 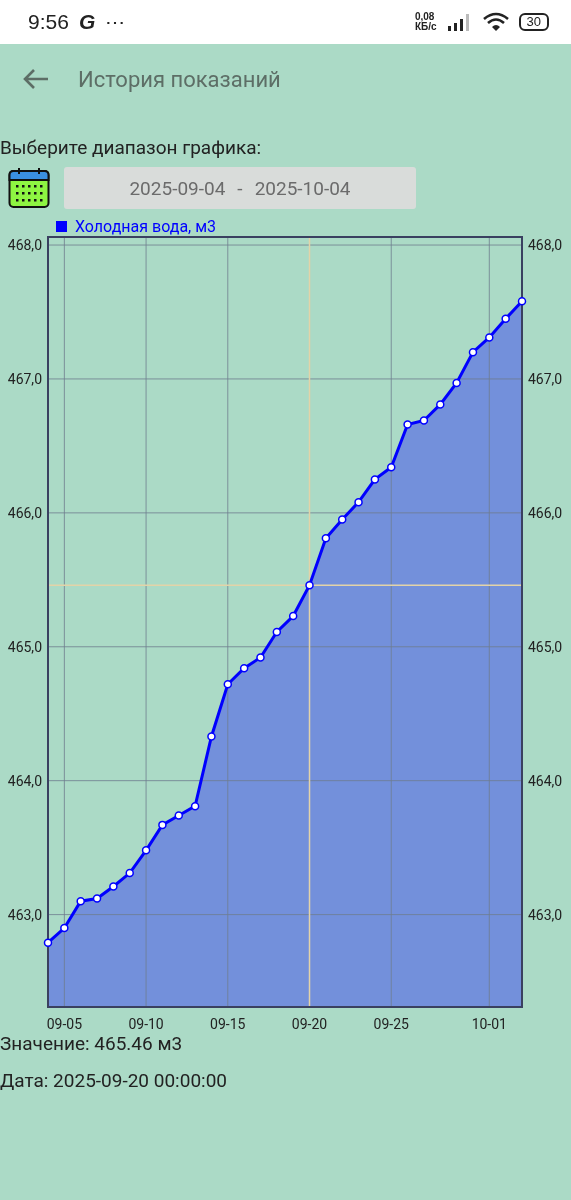 What do you see at coordinates (240, 188) in the screenshot?
I see `date-range-button: 2025-09-04 - 2025-10-04` at bounding box center [240, 188].